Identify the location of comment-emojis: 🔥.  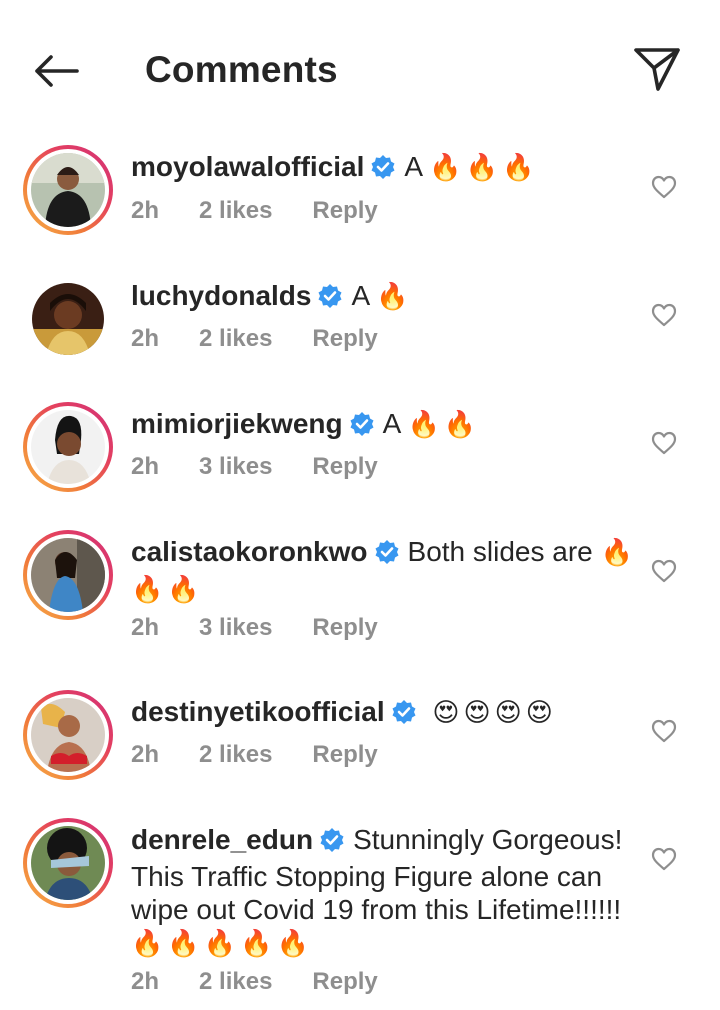
(394, 297).